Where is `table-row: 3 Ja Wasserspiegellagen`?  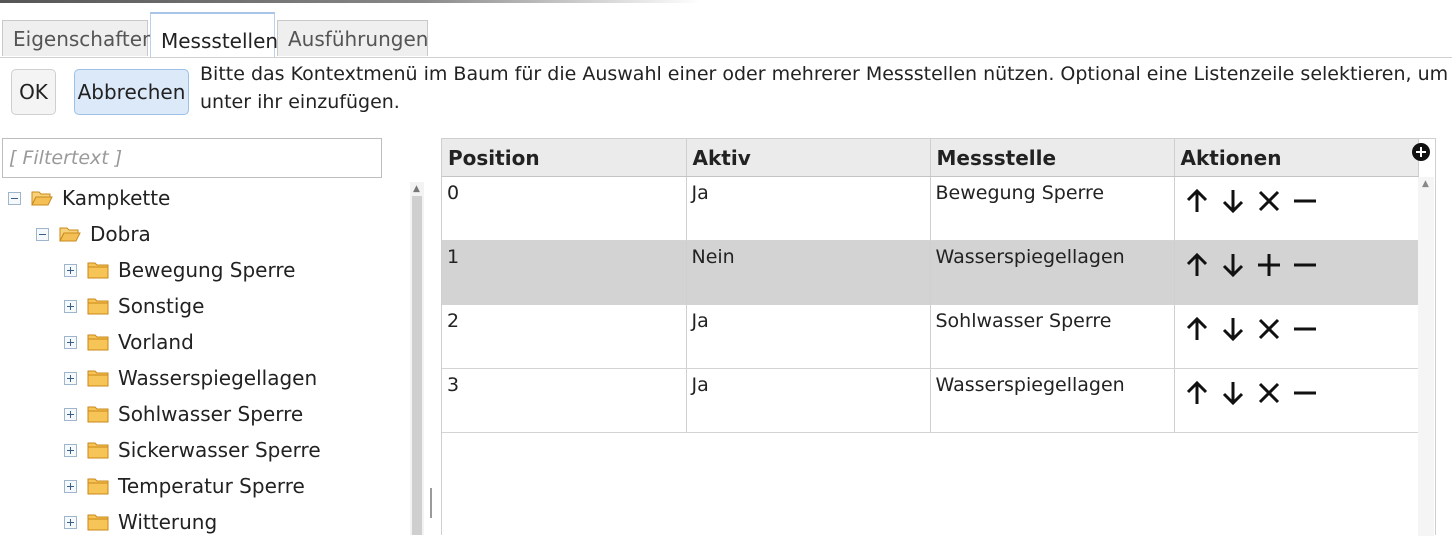
table-row: 3 Ja Wasserspiegellagen is located at coordinates (930, 400).